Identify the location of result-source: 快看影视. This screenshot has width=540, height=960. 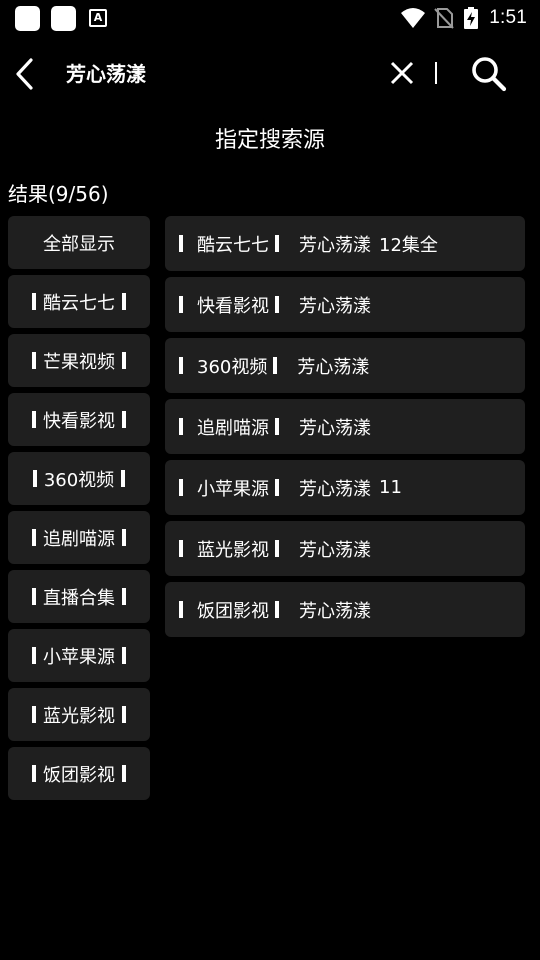
(233, 306).